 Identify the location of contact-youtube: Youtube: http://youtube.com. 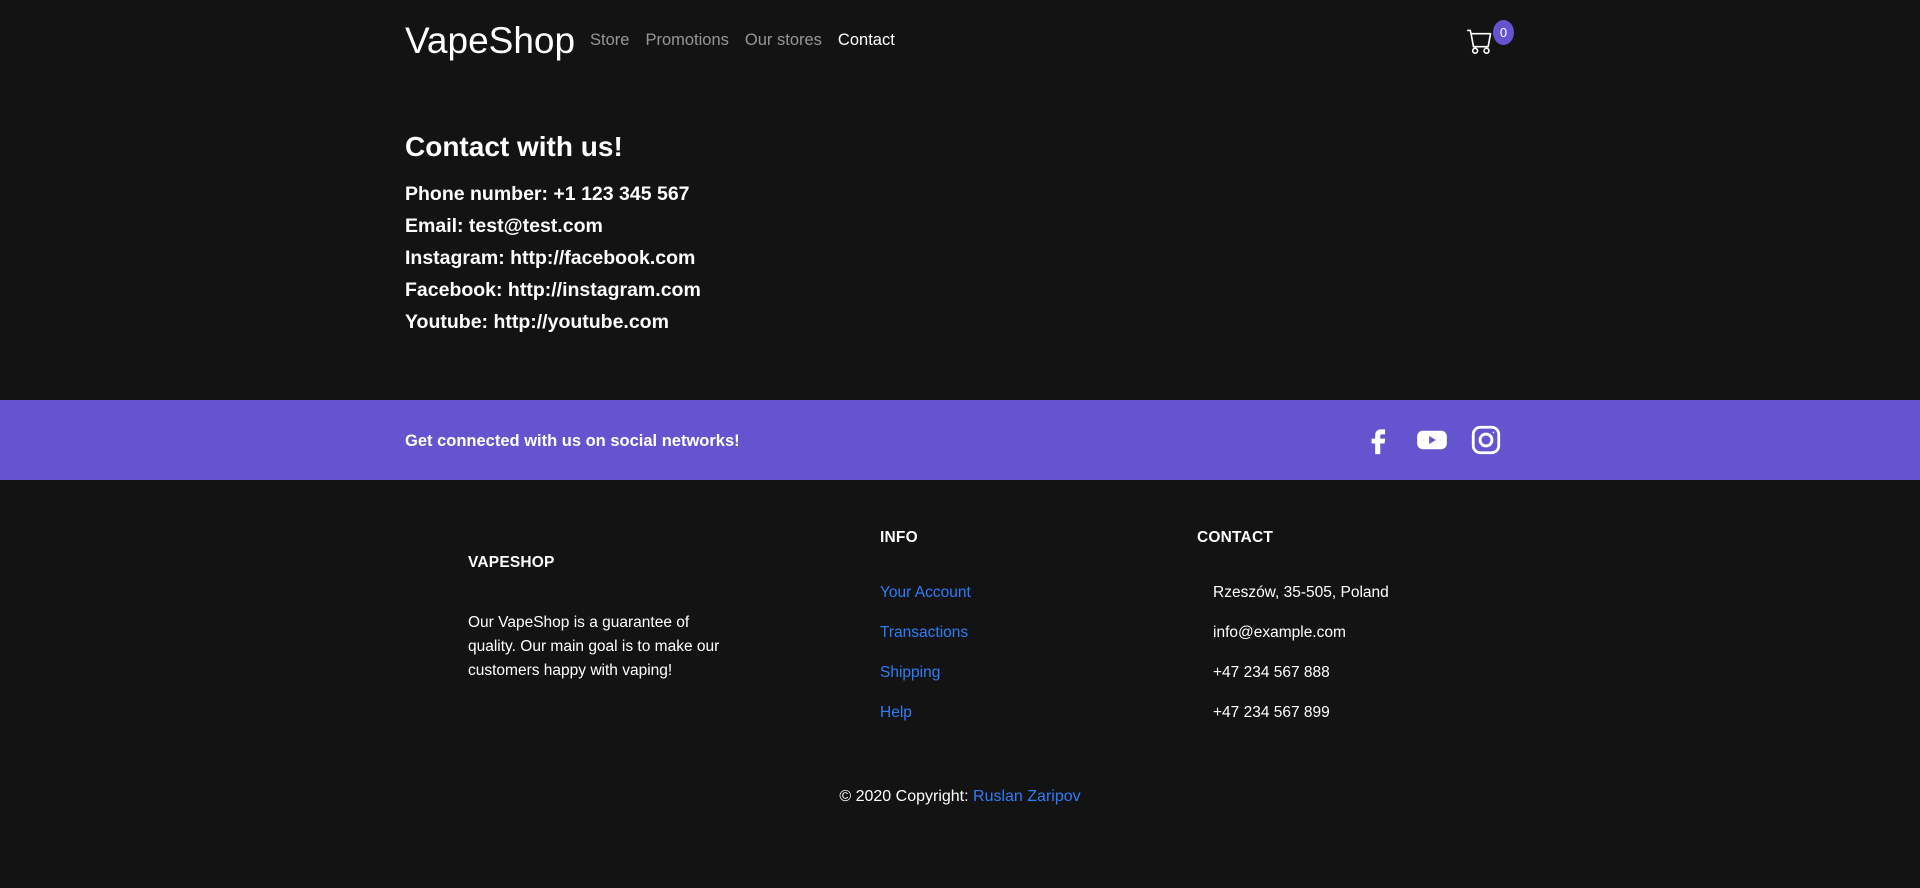
(537, 322).